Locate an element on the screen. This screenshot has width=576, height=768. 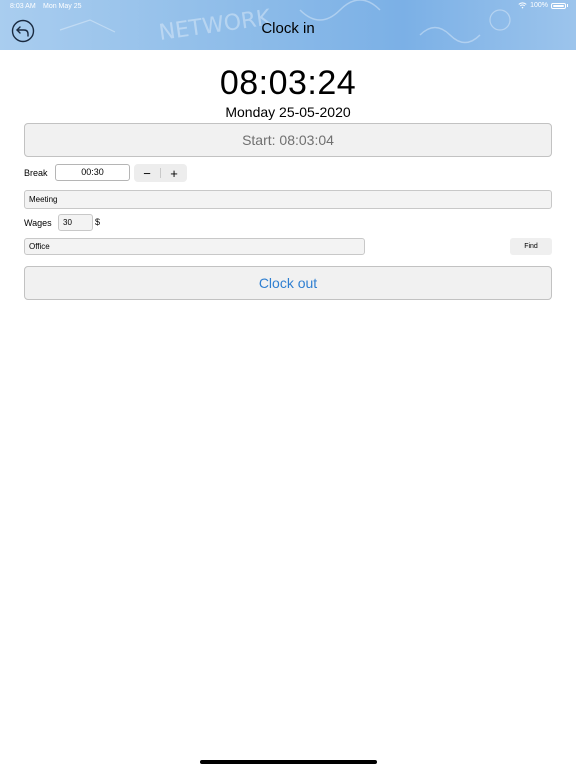
clock-out-button: Clock out is located at coordinates (288, 283).